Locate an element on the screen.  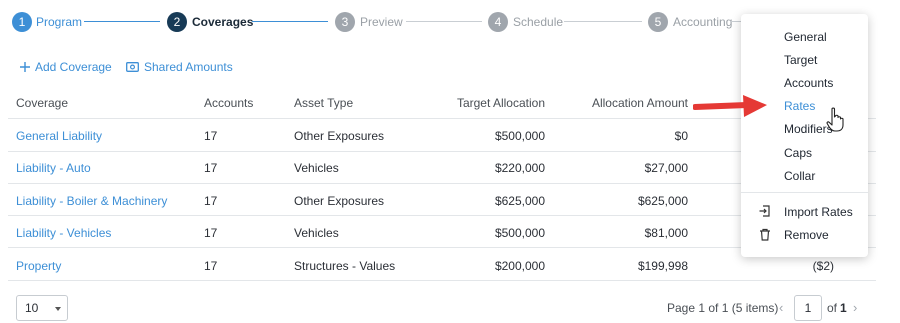
chevron-down-icon is located at coordinates (58, 309).